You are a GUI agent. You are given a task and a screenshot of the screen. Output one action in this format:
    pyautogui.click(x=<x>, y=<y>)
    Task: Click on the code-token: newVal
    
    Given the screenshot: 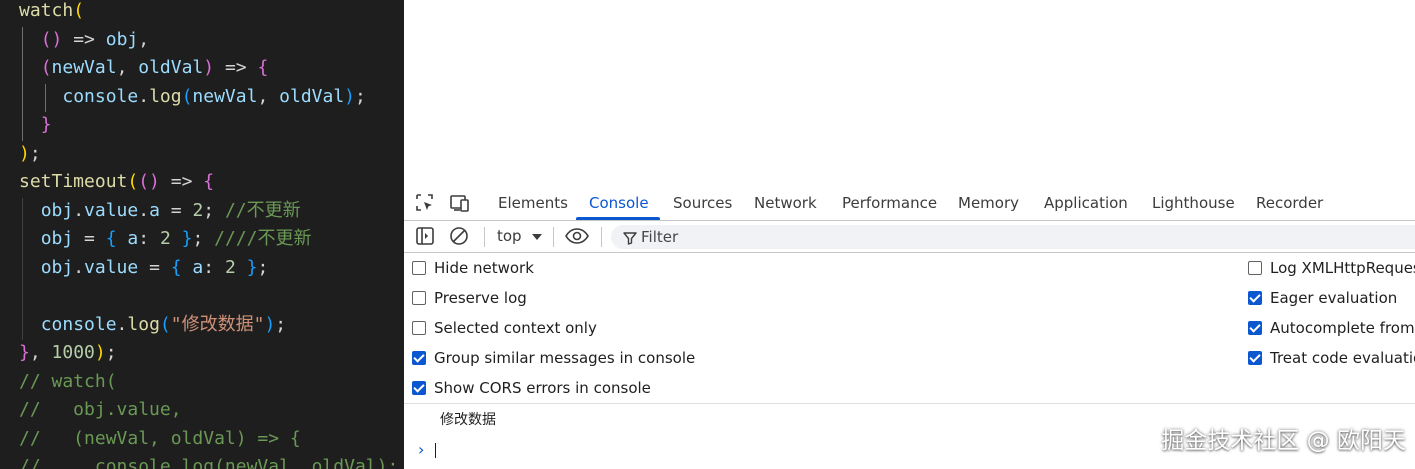 What is the action you would take?
    pyautogui.click(x=225, y=96)
    